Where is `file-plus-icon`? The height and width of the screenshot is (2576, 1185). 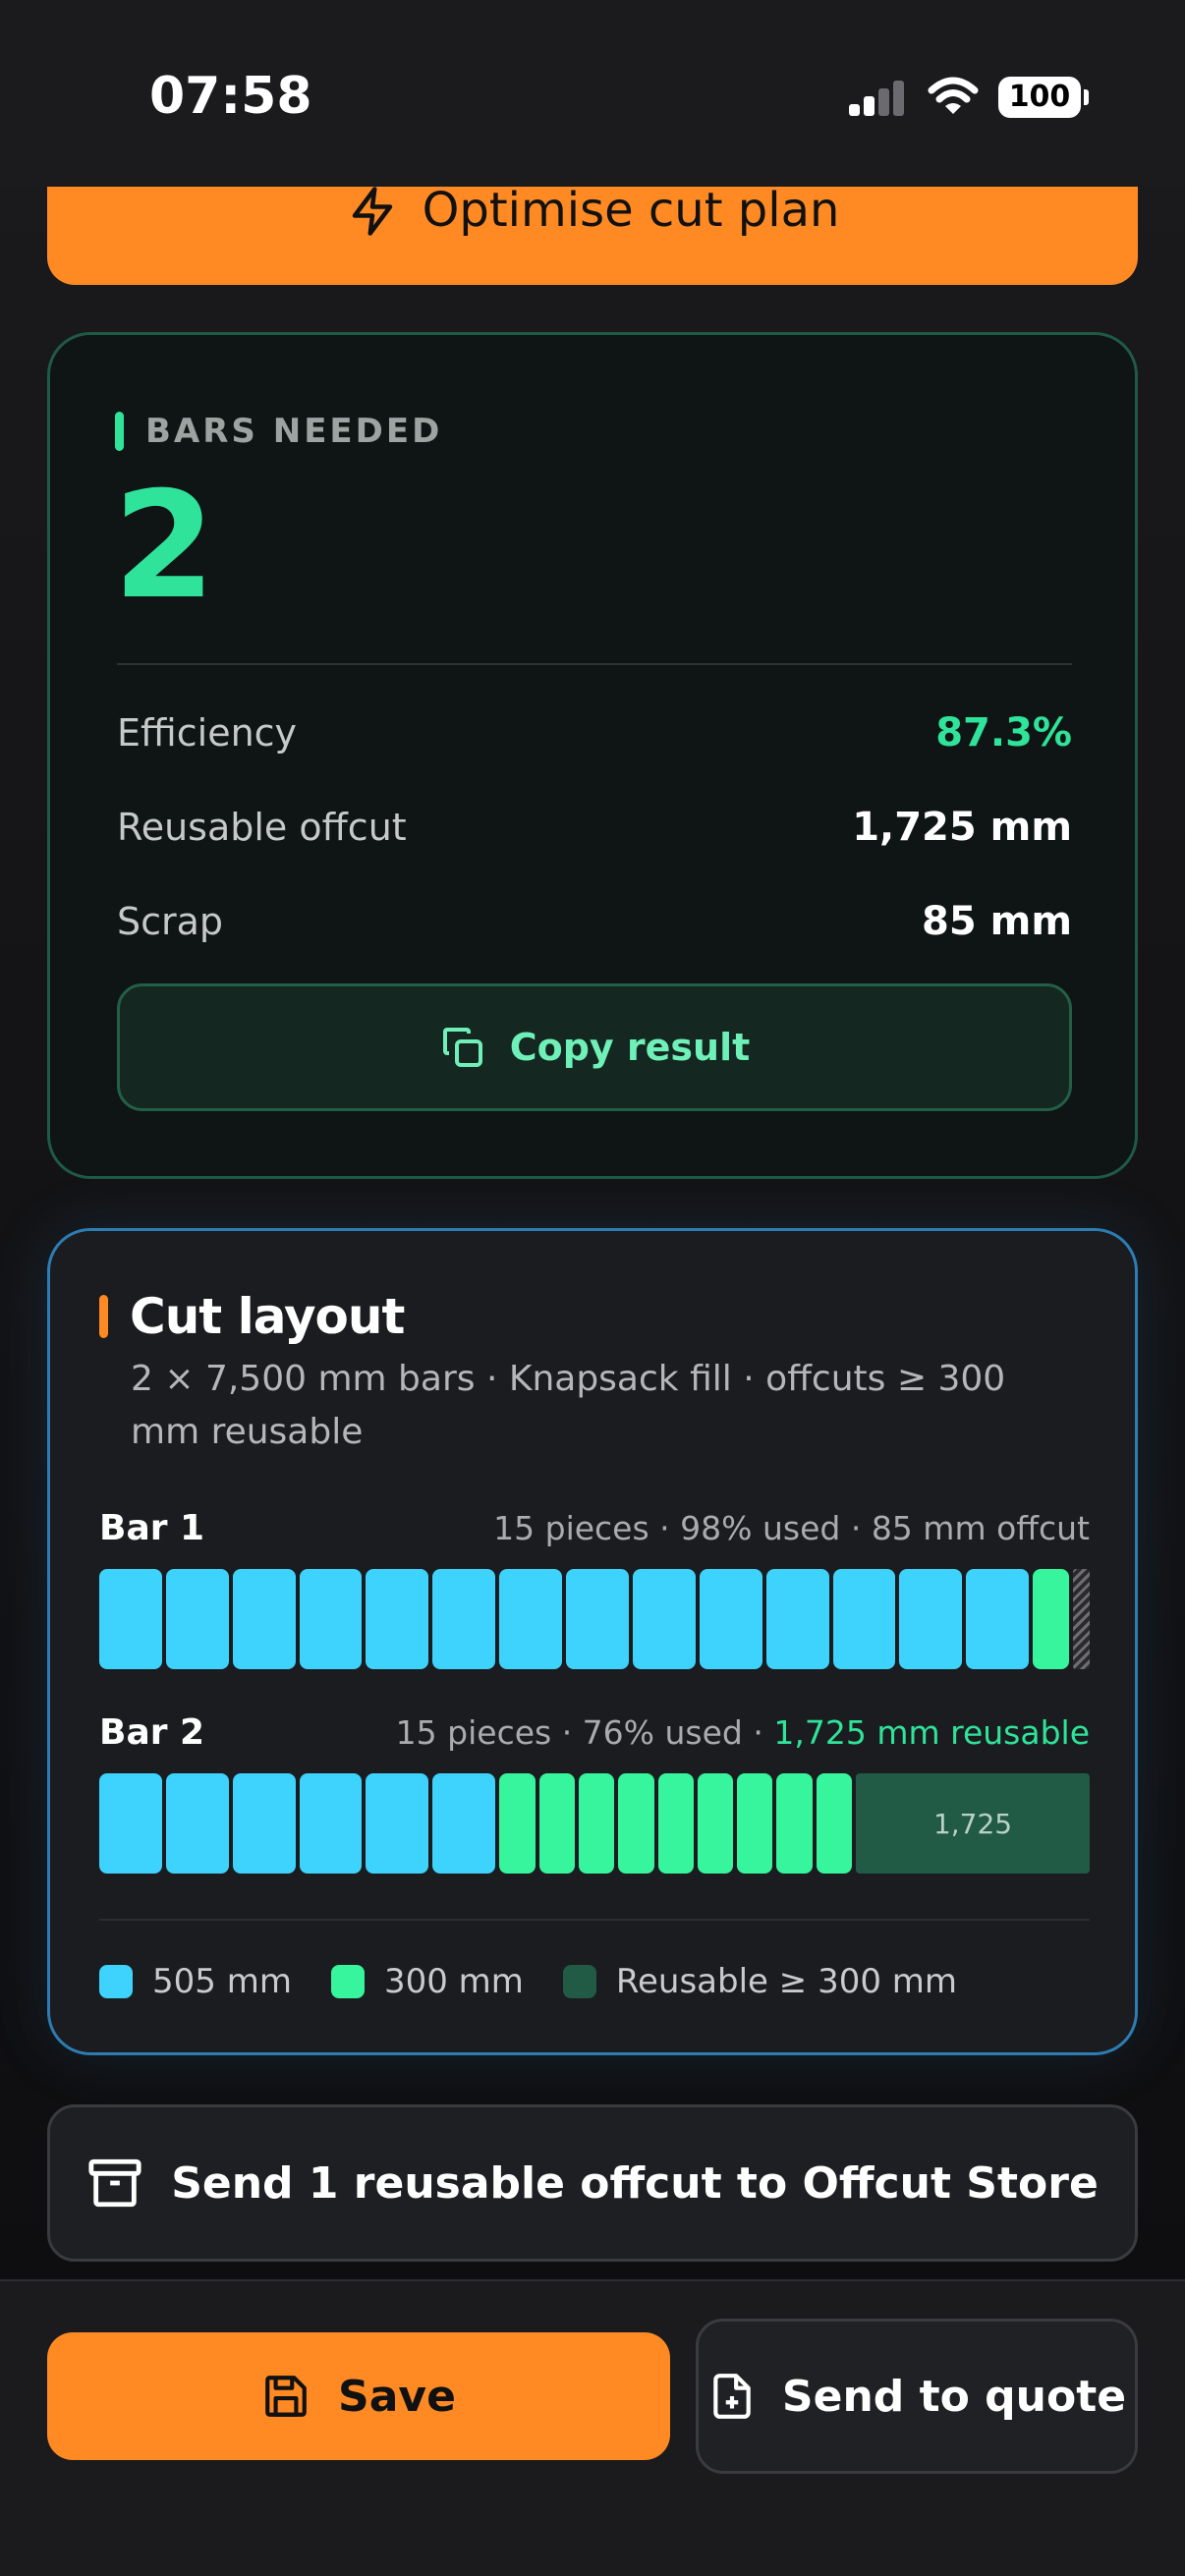 file-plus-icon is located at coordinates (732, 2396).